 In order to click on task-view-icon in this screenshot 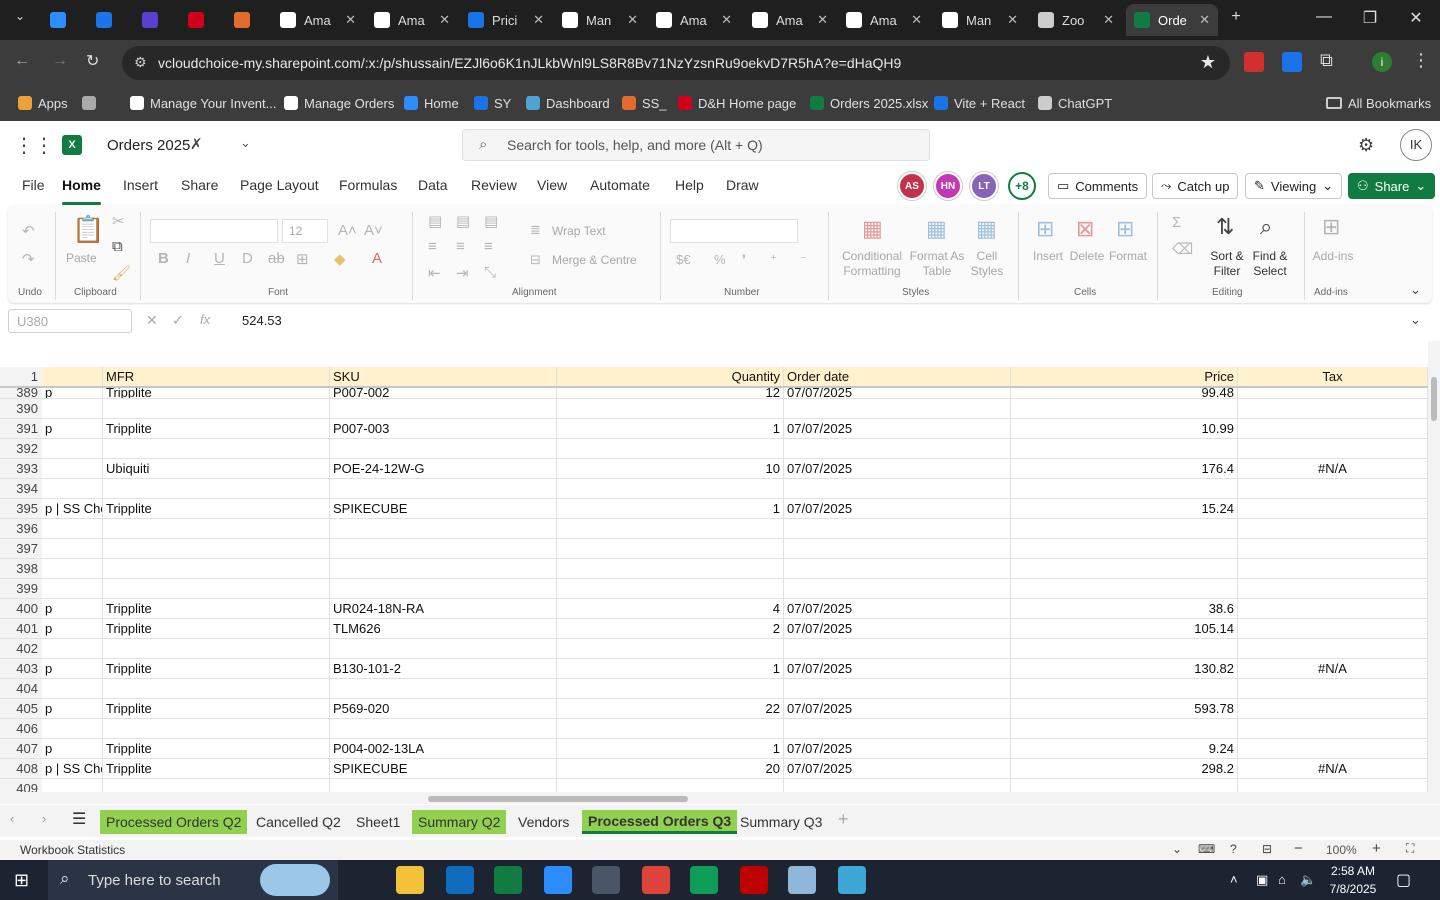, I will do `click(360, 880)`.